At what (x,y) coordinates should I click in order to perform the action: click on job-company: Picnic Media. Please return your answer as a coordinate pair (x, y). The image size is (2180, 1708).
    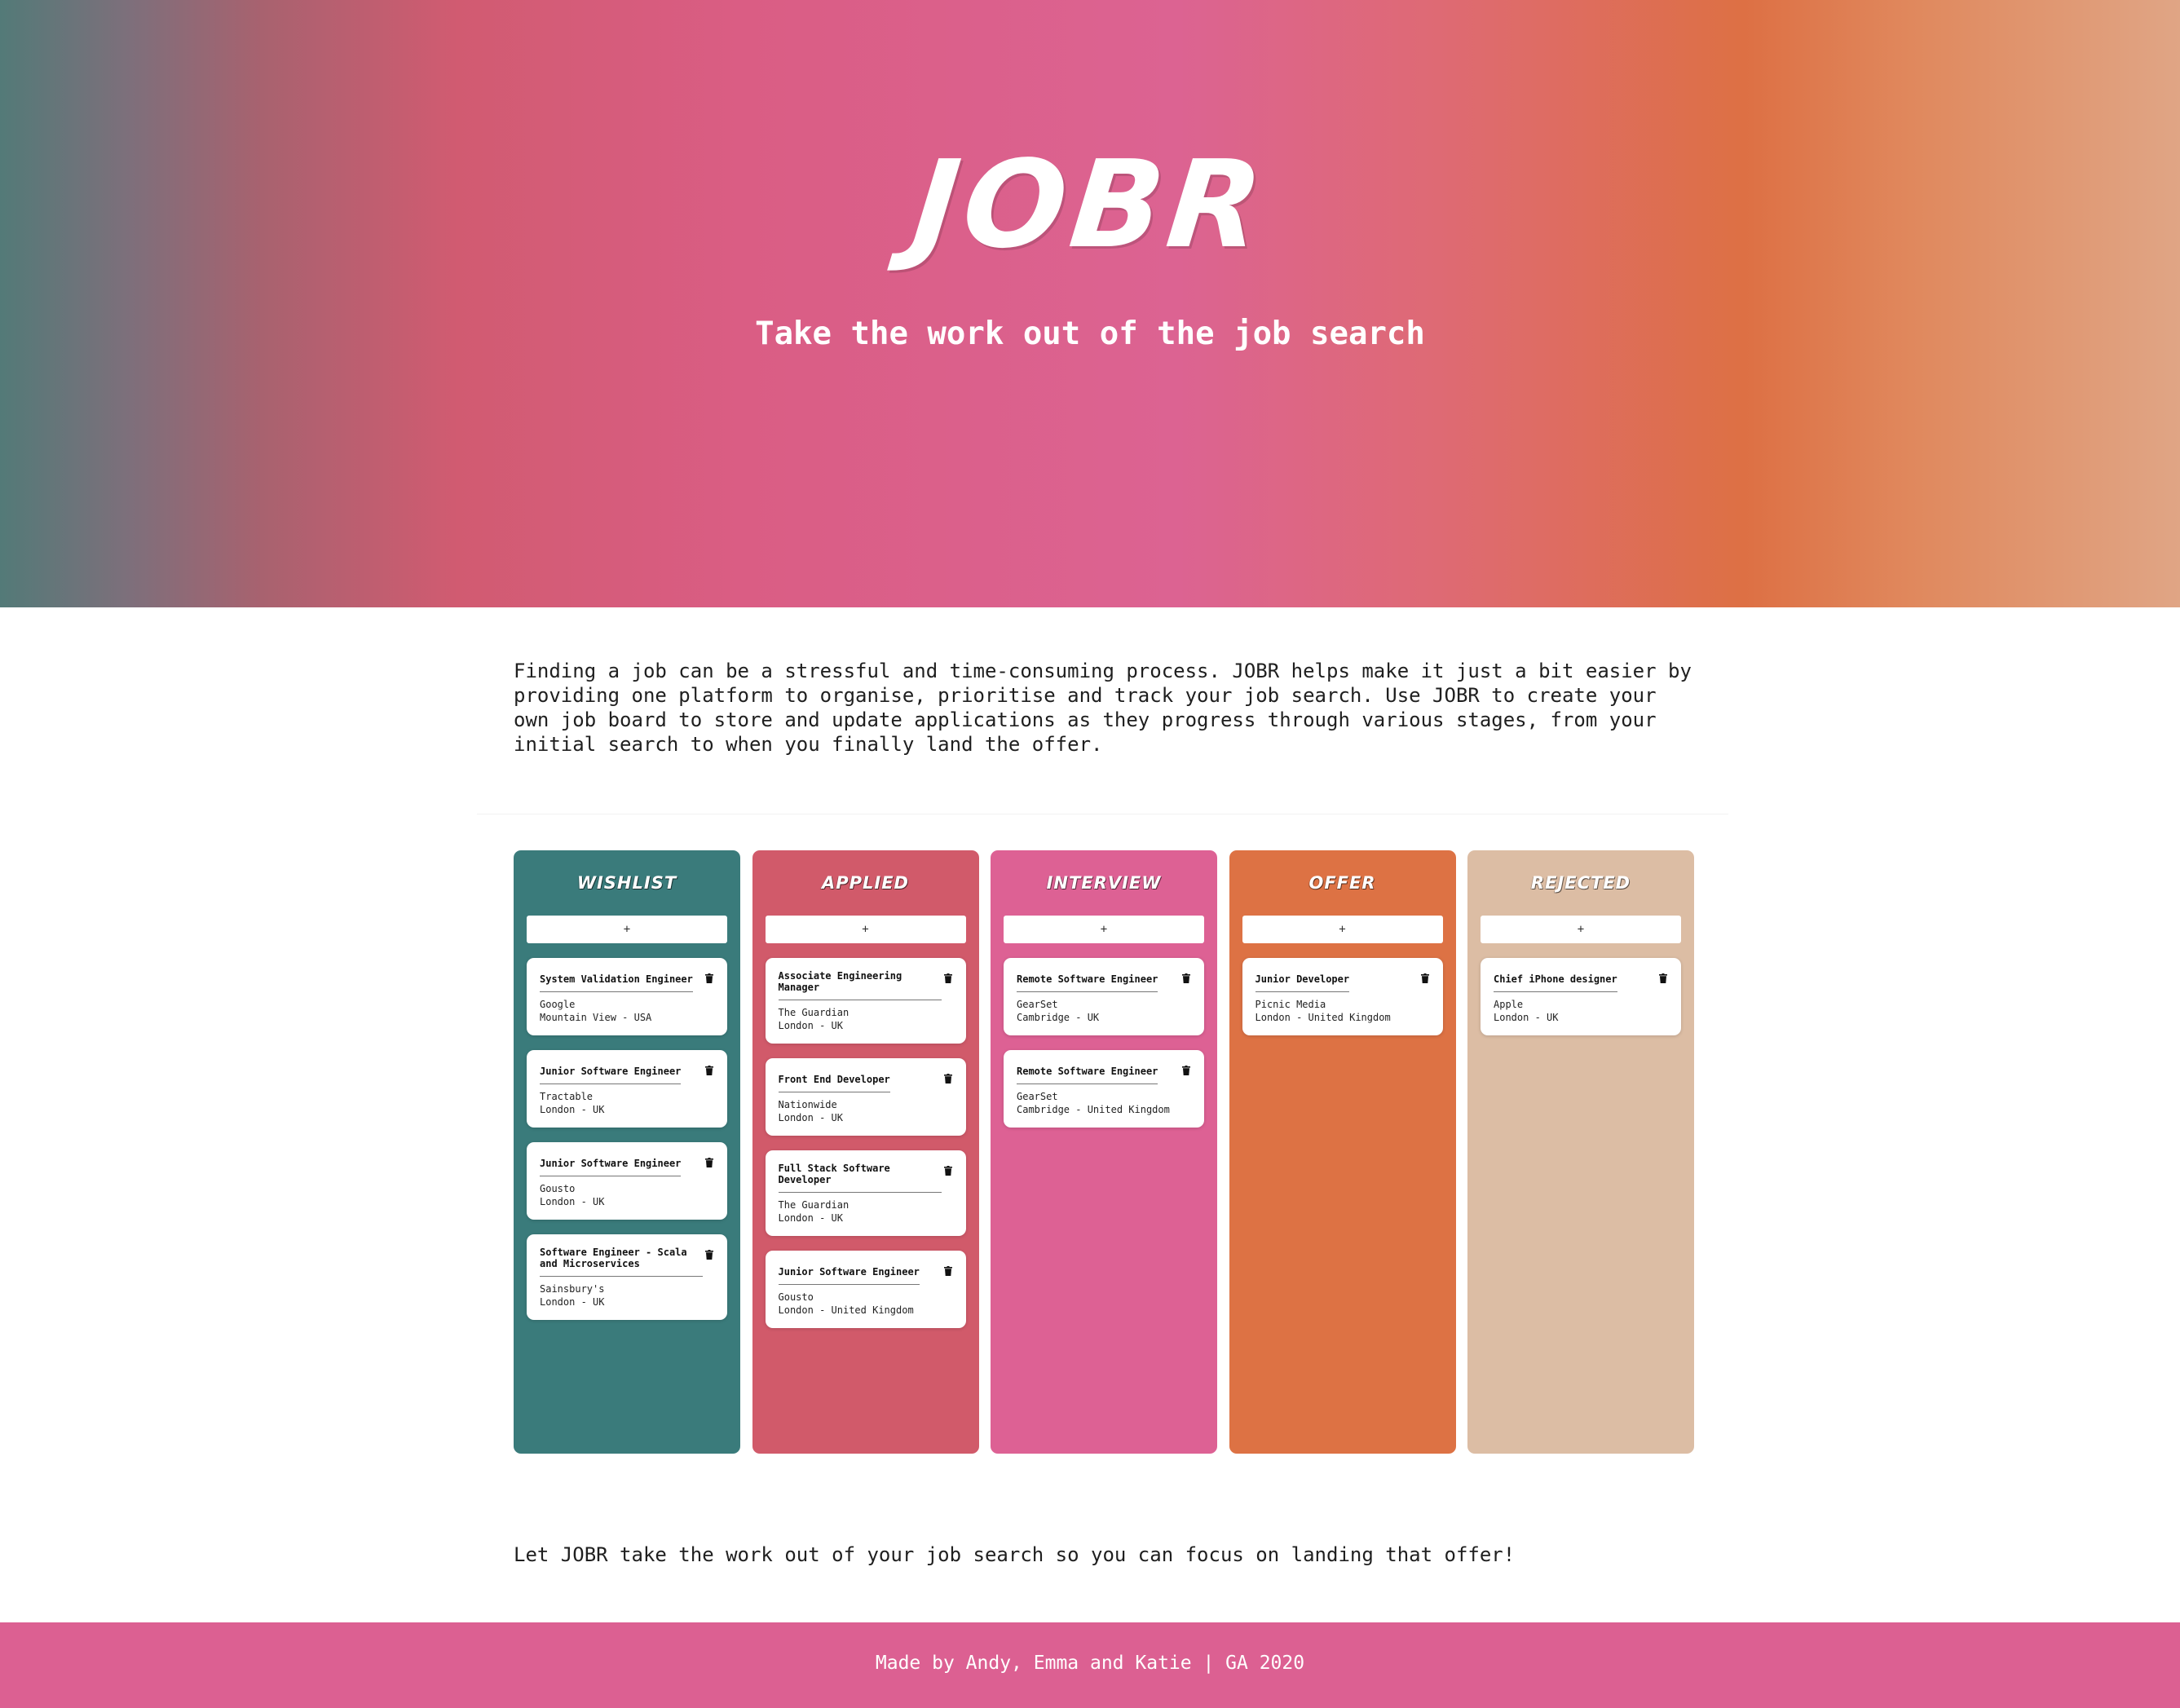
    Looking at the image, I should click on (1290, 1004).